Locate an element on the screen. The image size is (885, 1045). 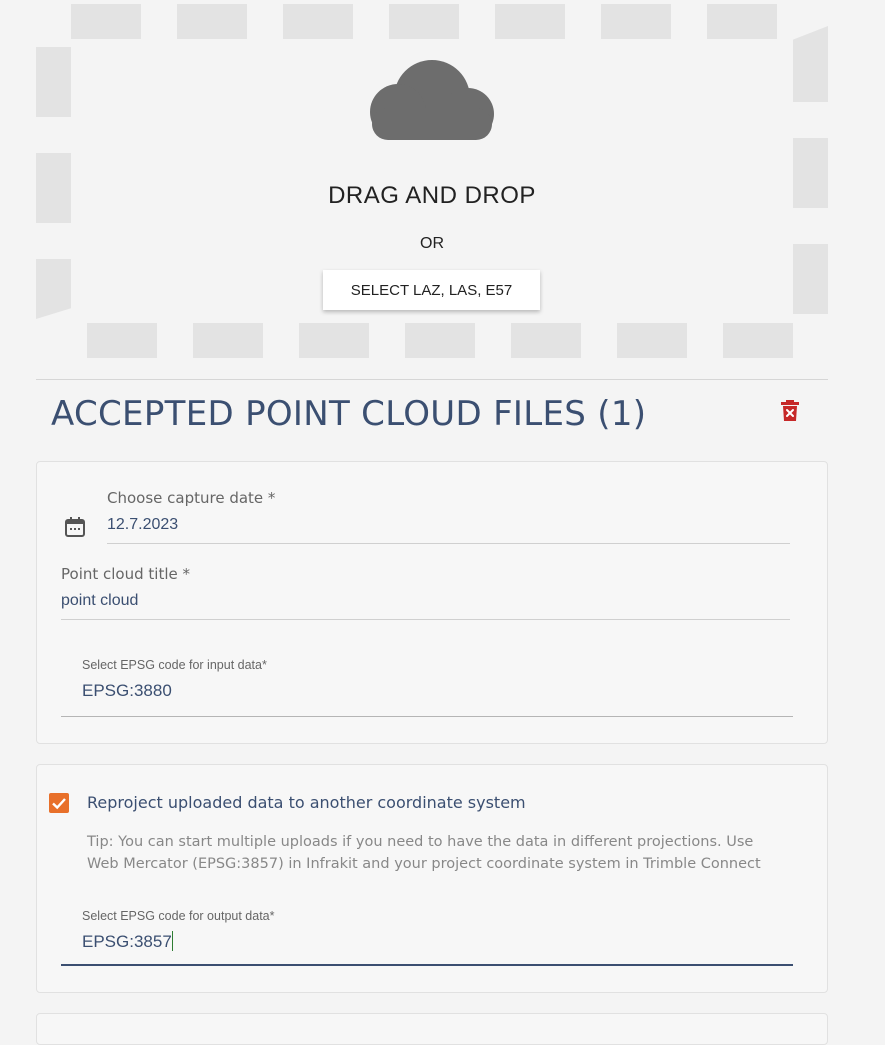
select-files-button: SELECT LAZ, LAS, E57 is located at coordinates (431, 290).